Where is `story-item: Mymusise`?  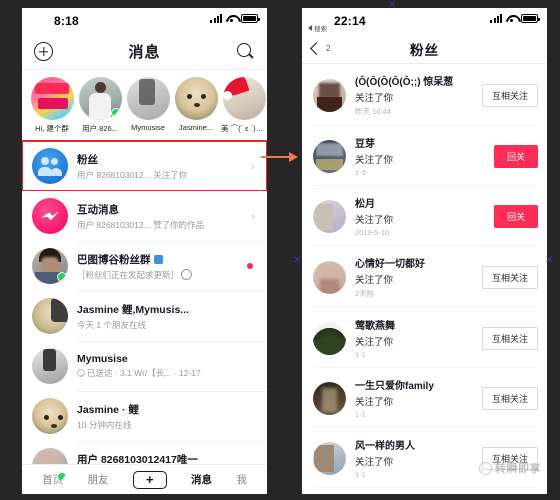
story-item: Mymusise is located at coordinates (148, 105).